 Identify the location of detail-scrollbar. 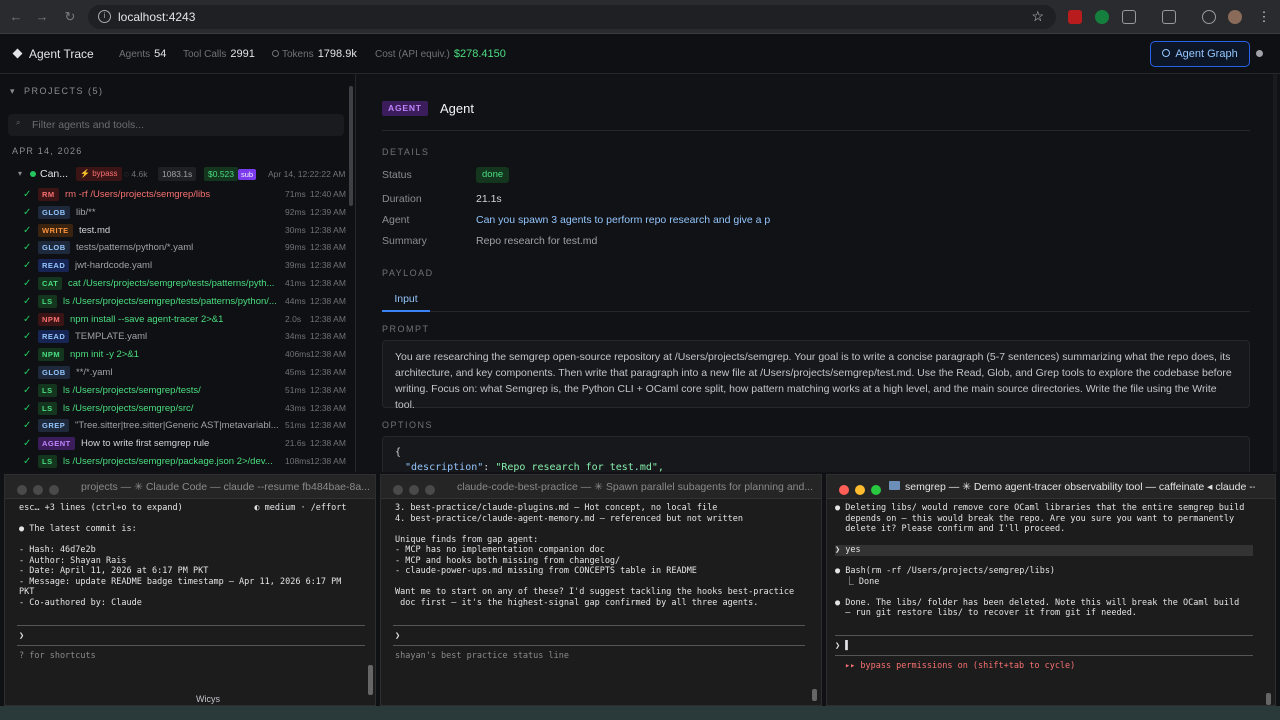
(1275, 273).